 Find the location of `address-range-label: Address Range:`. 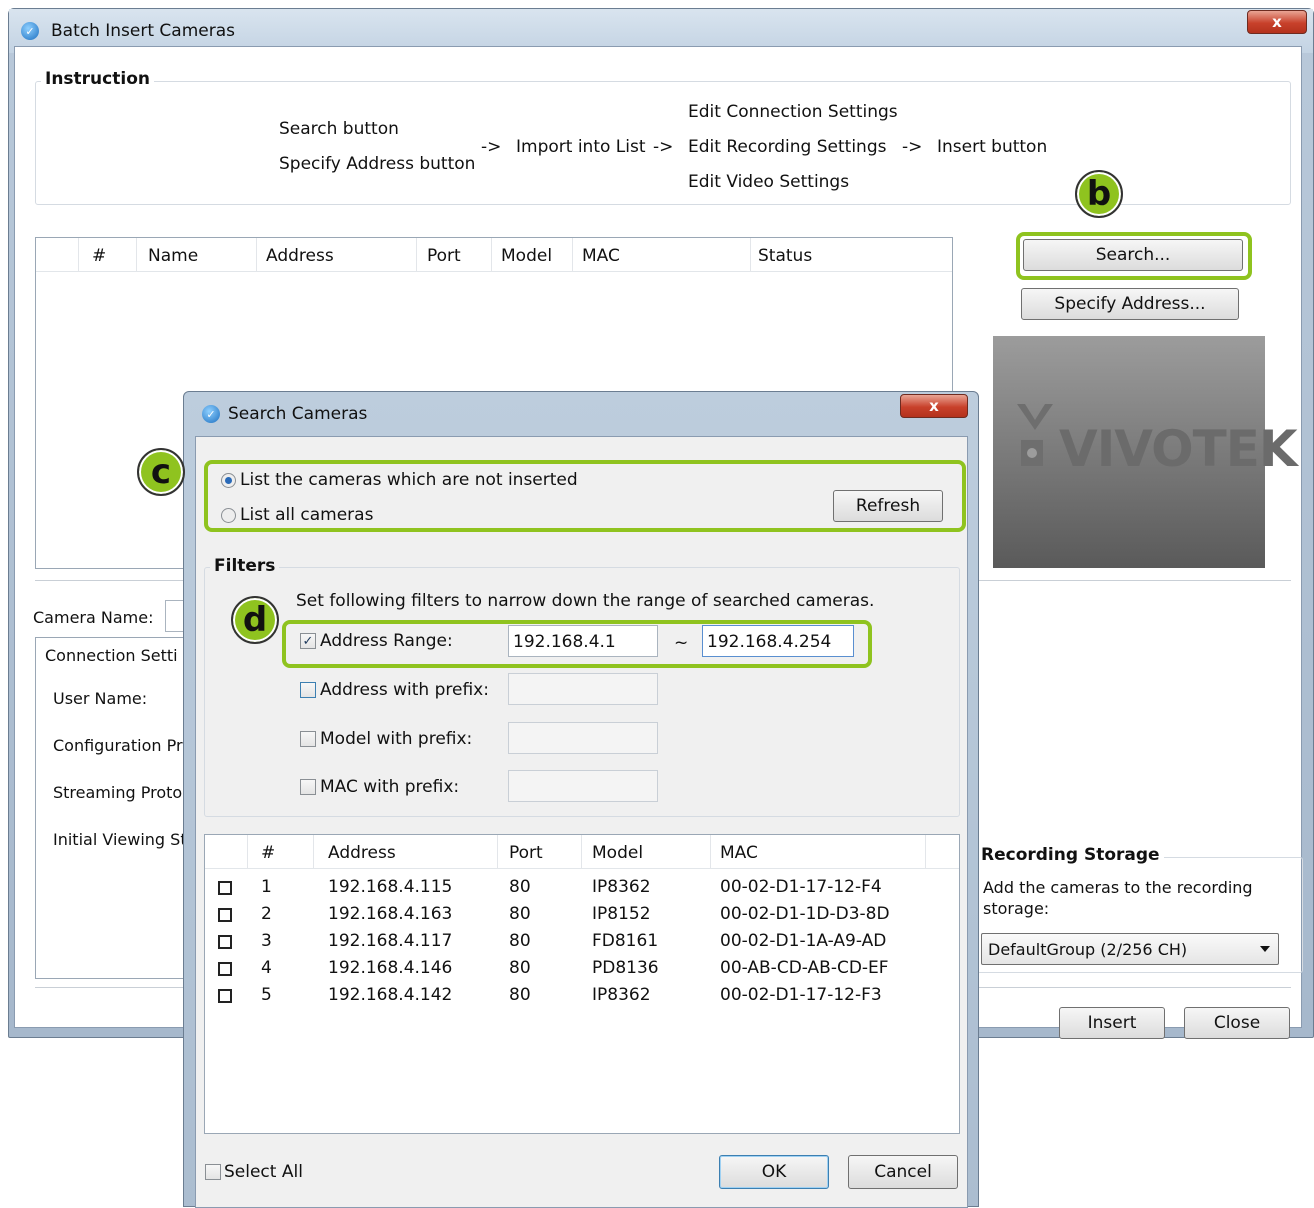

address-range-label: Address Range: is located at coordinates (386, 641).